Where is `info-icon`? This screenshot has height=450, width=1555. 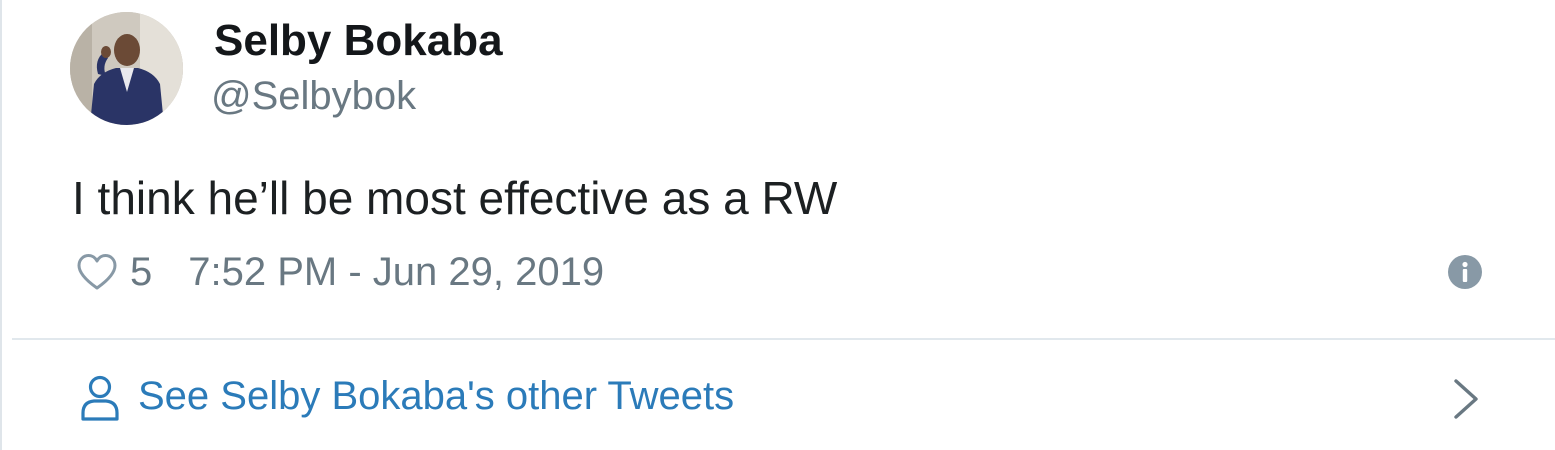 info-icon is located at coordinates (1465, 272).